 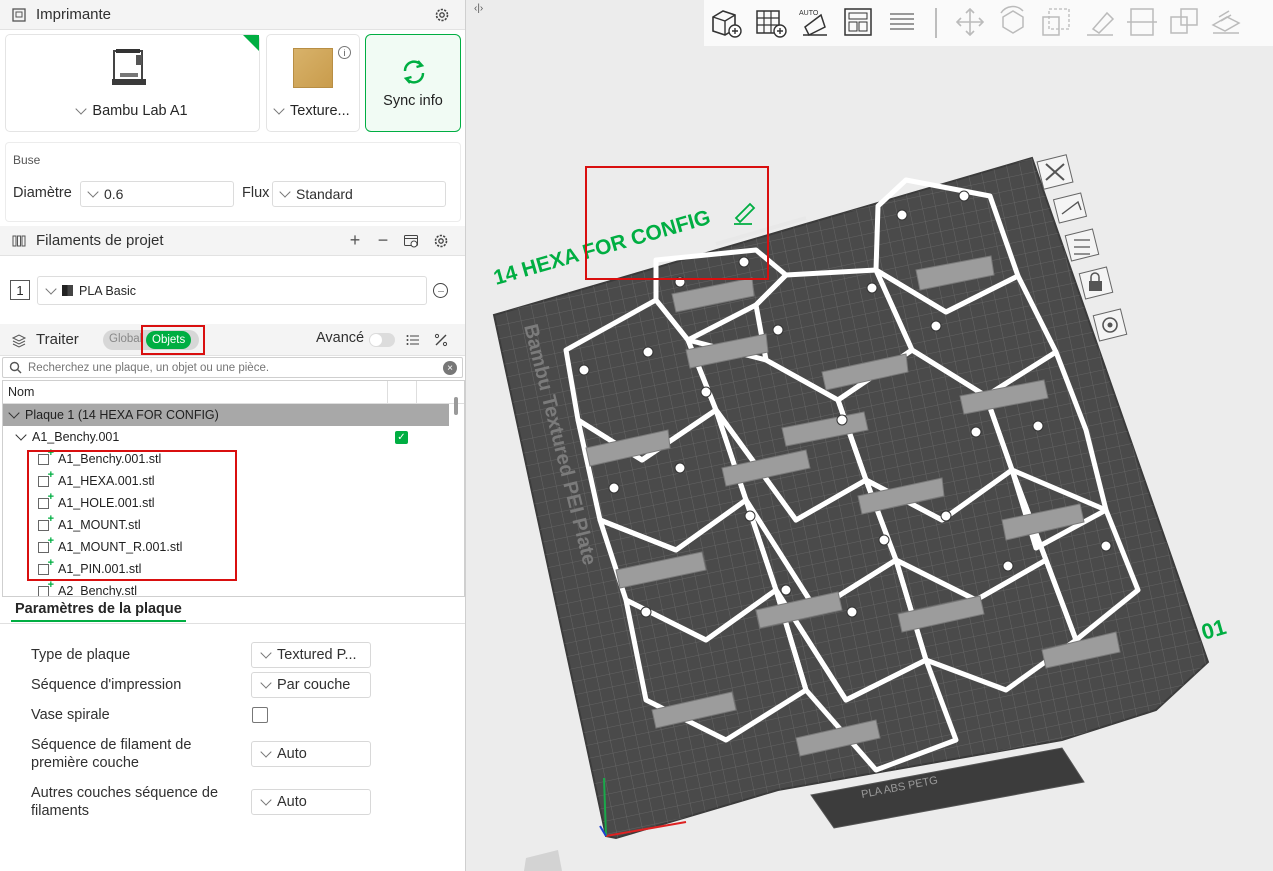 I want to click on filament-index: 1, so click(x=20, y=290).